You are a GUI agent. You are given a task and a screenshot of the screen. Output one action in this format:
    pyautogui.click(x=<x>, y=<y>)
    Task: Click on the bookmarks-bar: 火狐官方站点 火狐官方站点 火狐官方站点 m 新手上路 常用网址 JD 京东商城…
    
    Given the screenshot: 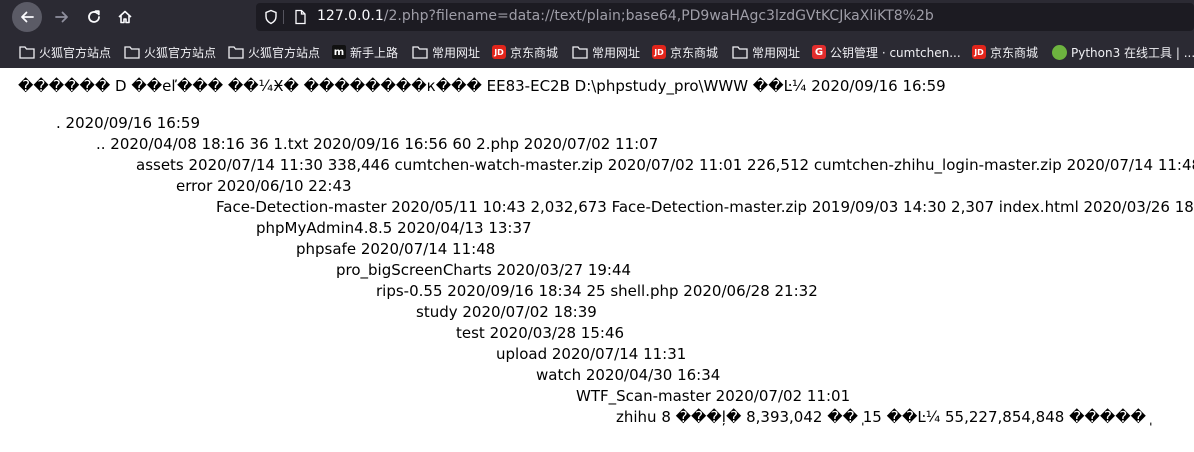 What is the action you would take?
    pyautogui.click(x=597, y=52)
    